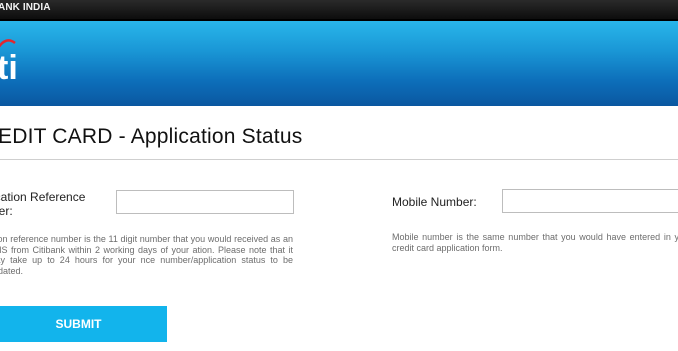  I want to click on top-bar: ANK INDIA, so click(339, 10).